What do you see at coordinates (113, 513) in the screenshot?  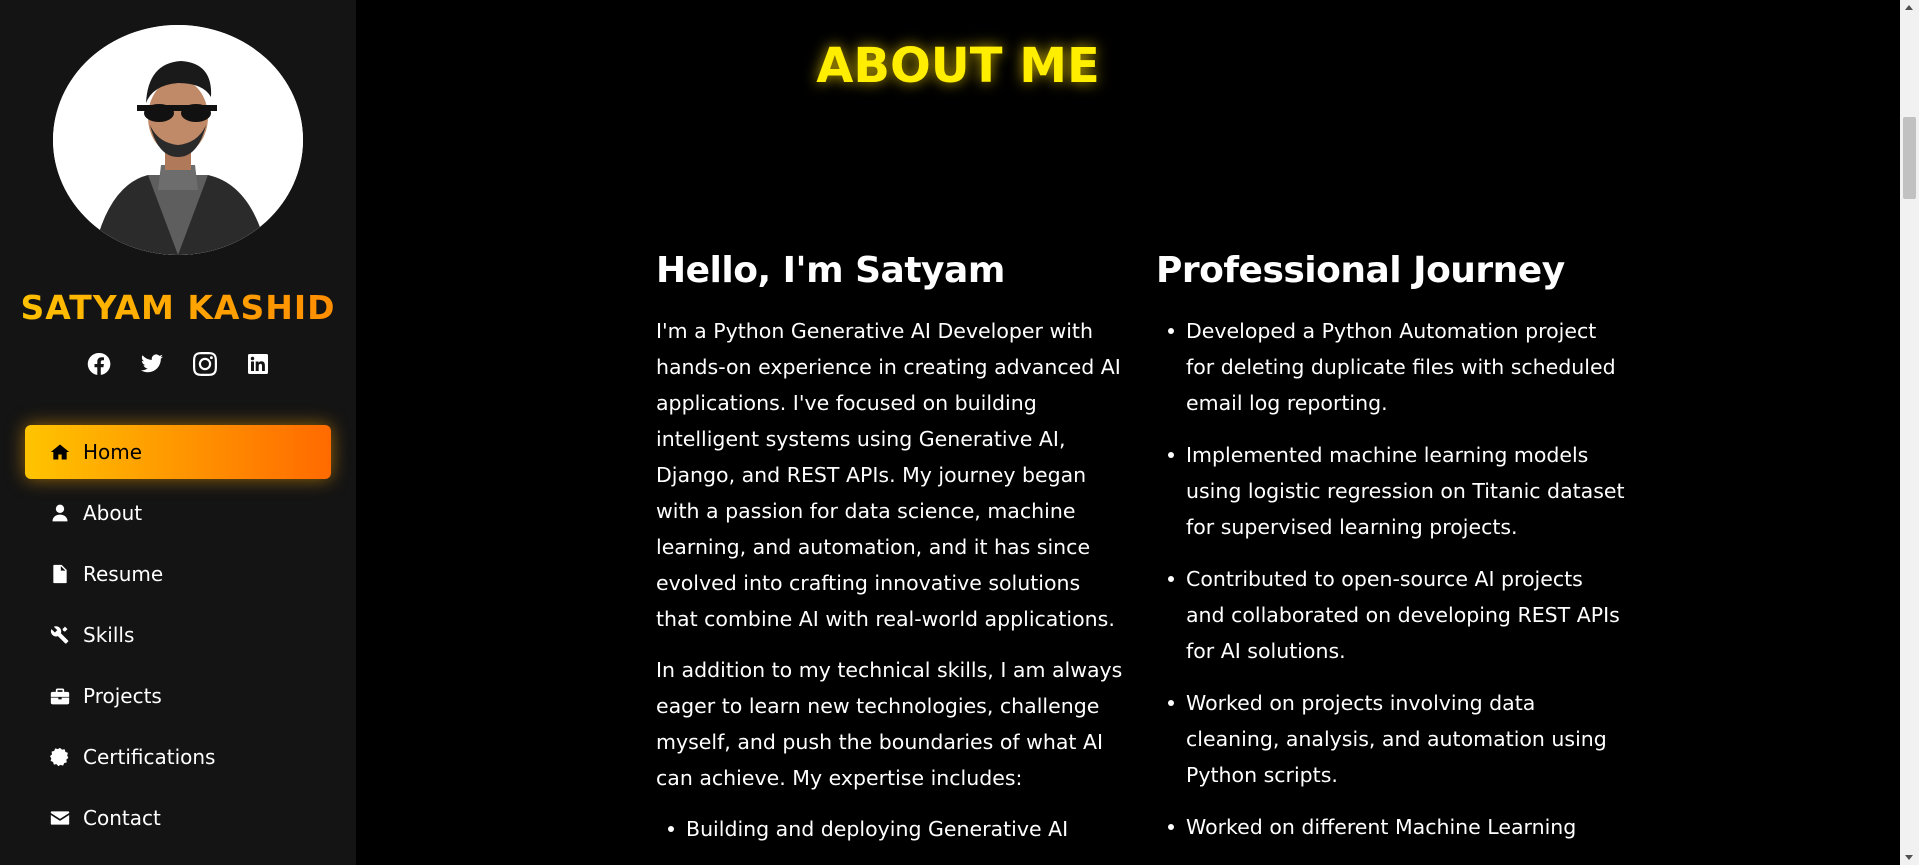 I see `nav-label: About` at bounding box center [113, 513].